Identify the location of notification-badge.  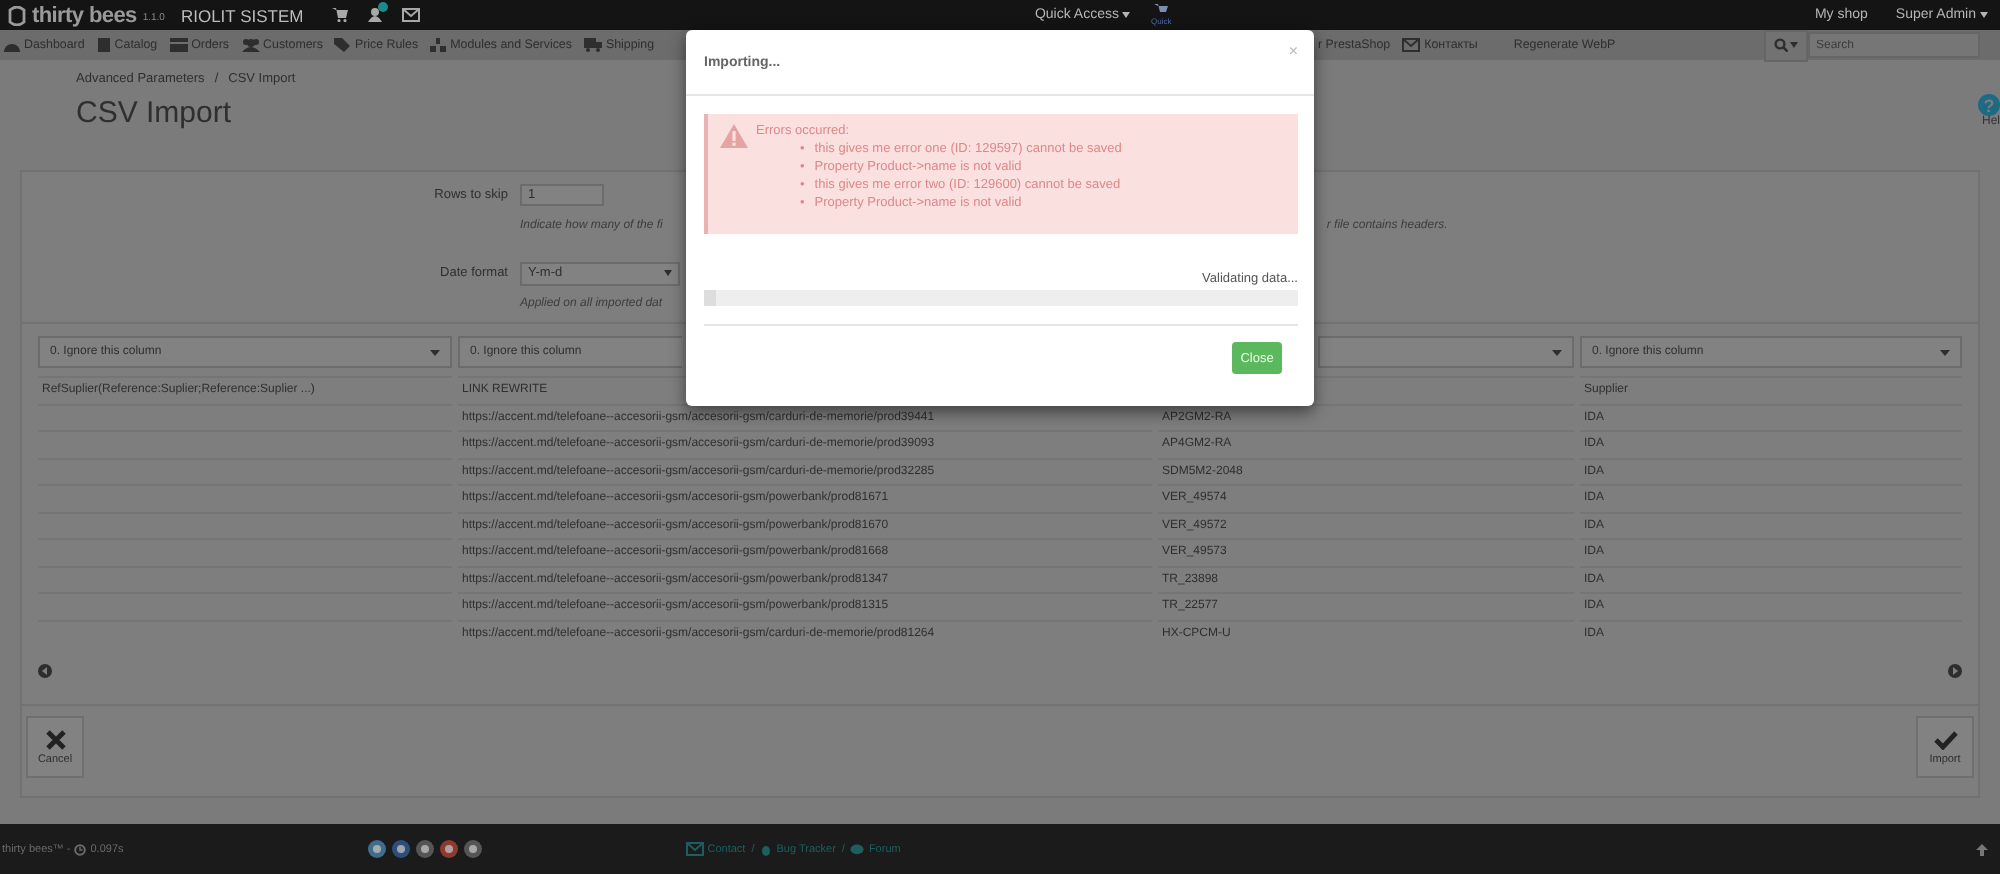
(382, 7).